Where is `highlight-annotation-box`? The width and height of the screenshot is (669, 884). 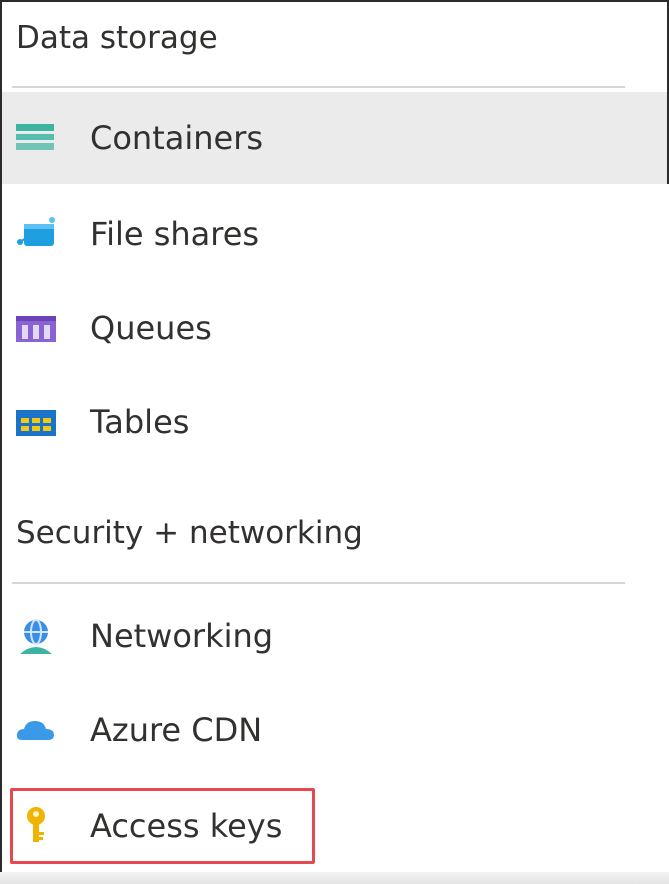
highlight-annotation-box is located at coordinates (162, 826).